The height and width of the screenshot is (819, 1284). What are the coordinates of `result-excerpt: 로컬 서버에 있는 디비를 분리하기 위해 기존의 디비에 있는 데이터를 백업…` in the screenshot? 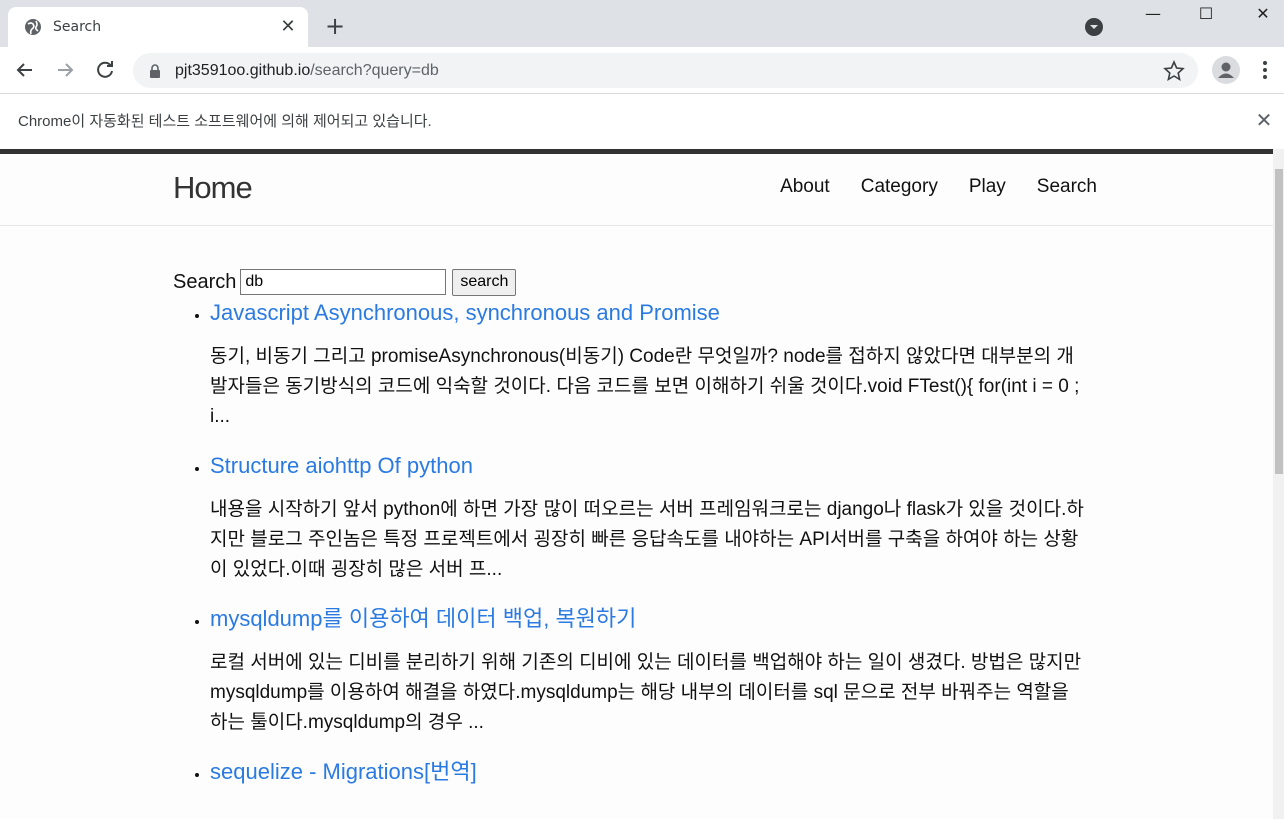 It's located at (646, 692).